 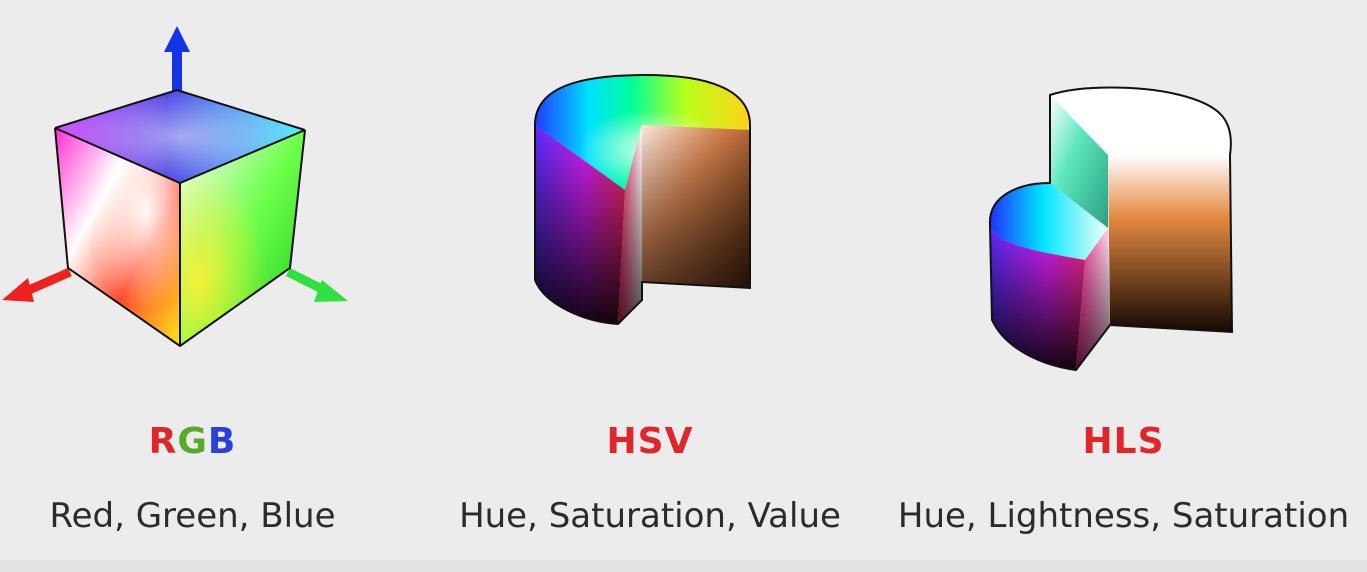 What do you see at coordinates (1123, 441) in the screenshot?
I see `hls-acronym: HLS` at bounding box center [1123, 441].